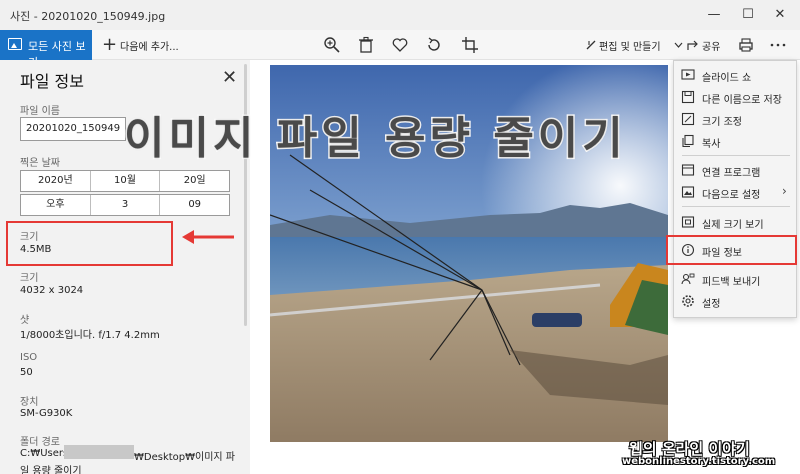 The height and width of the screenshot is (474, 800). What do you see at coordinates (400, 15) in the screenshot?
I see `title-bar: 사진 - 20201020_150949.jpg — ☐ ✕` at bounding box center [400, 15].